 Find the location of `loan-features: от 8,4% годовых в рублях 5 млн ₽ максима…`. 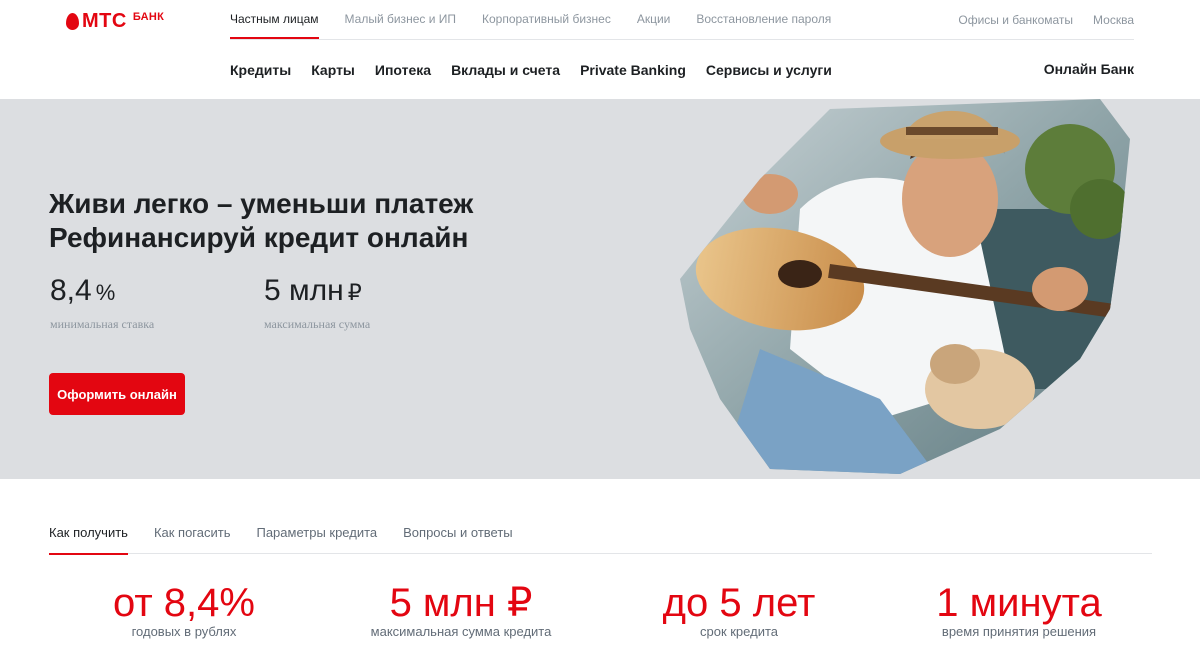

loan-features: от 8,4% годовых в рублях 5 млн ₽ максима… is located at coordinates (600, 621).